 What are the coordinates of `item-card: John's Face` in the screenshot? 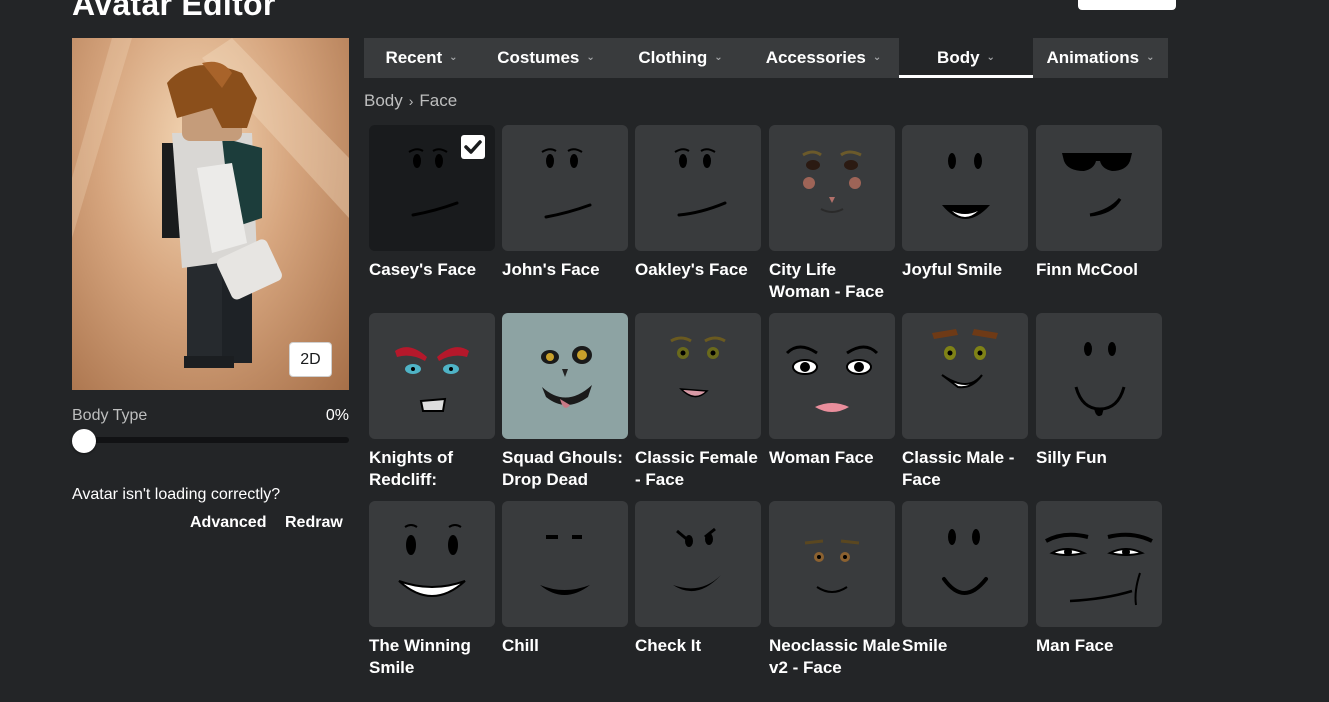 It's located at (565, 203).